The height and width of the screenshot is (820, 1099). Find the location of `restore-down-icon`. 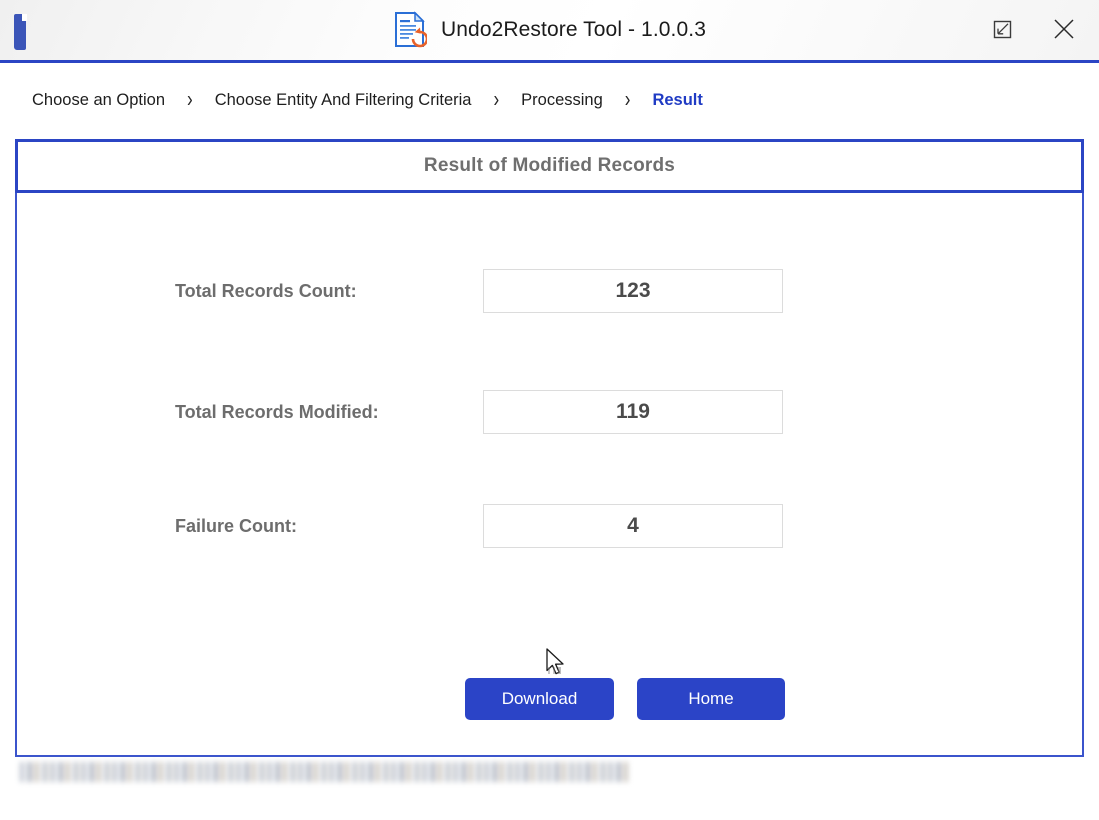

restore-down-icon is located at coordinates (1002, 29).